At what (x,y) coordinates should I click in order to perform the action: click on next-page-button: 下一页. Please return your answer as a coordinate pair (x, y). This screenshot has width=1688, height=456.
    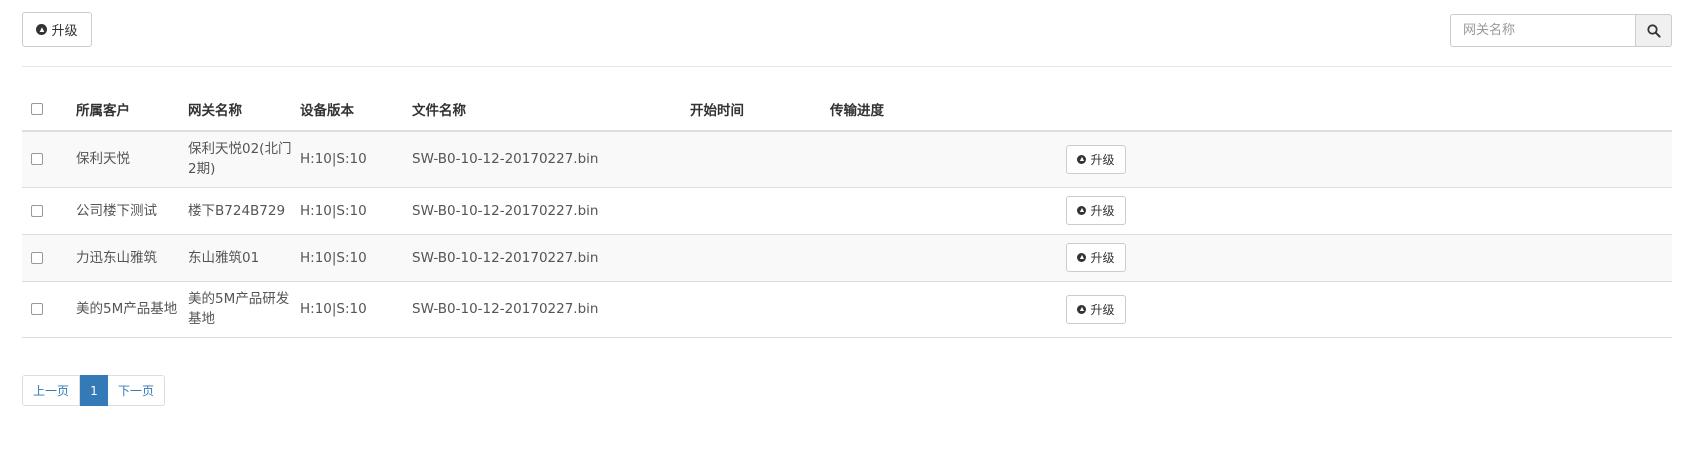
    Looking at the image, I should click on (136, 390).